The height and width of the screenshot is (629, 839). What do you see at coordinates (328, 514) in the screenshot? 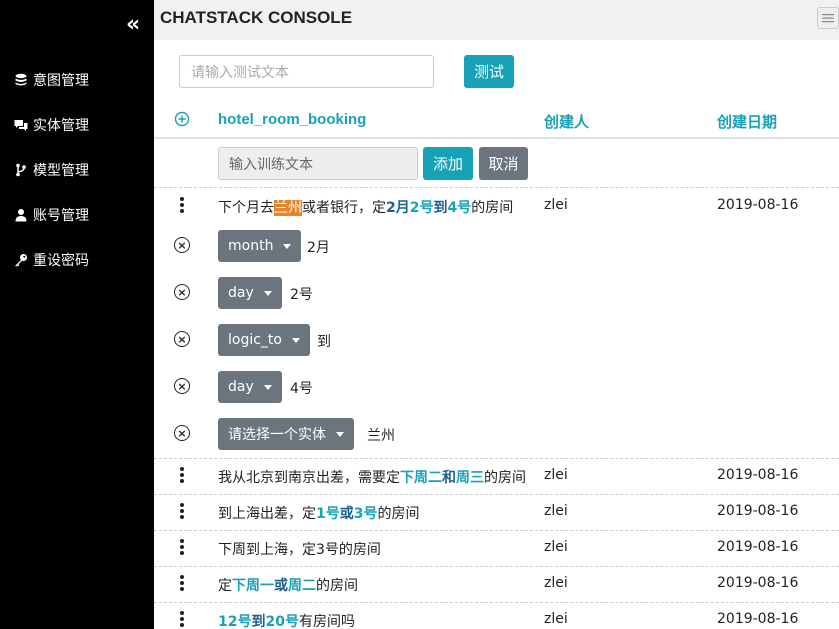
I see `entity-highlight: 1号` at bounding box center [328, 514].